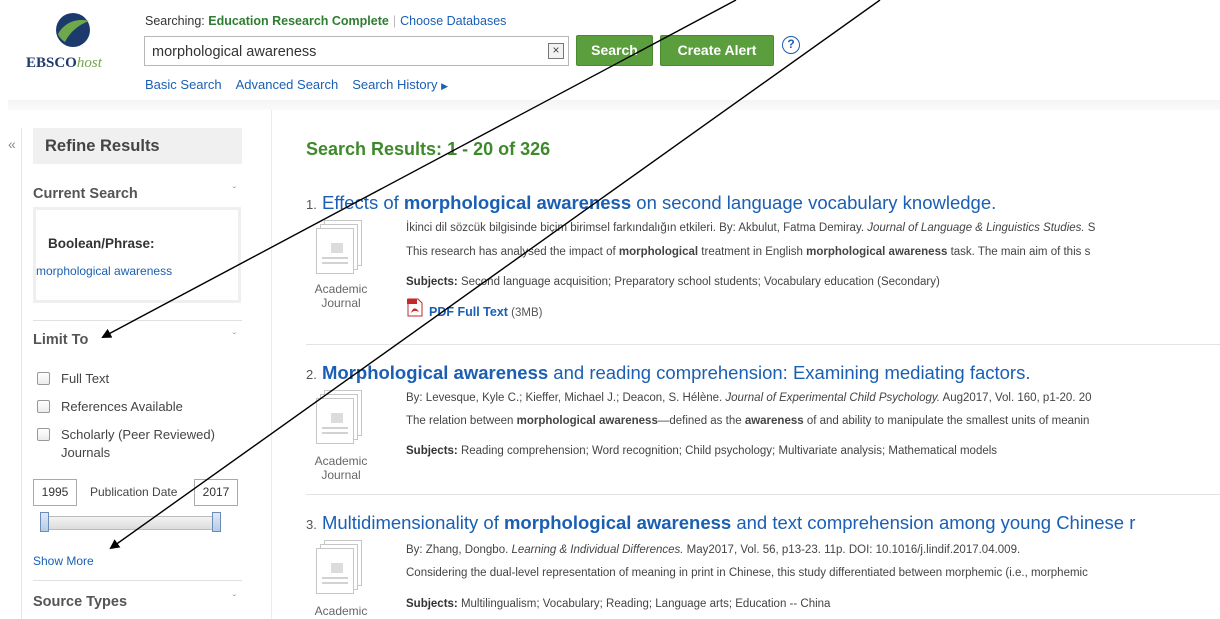 The width and height of the screenshot is (1220, 619). I want to click on search-button: Search, so click(614, 50).